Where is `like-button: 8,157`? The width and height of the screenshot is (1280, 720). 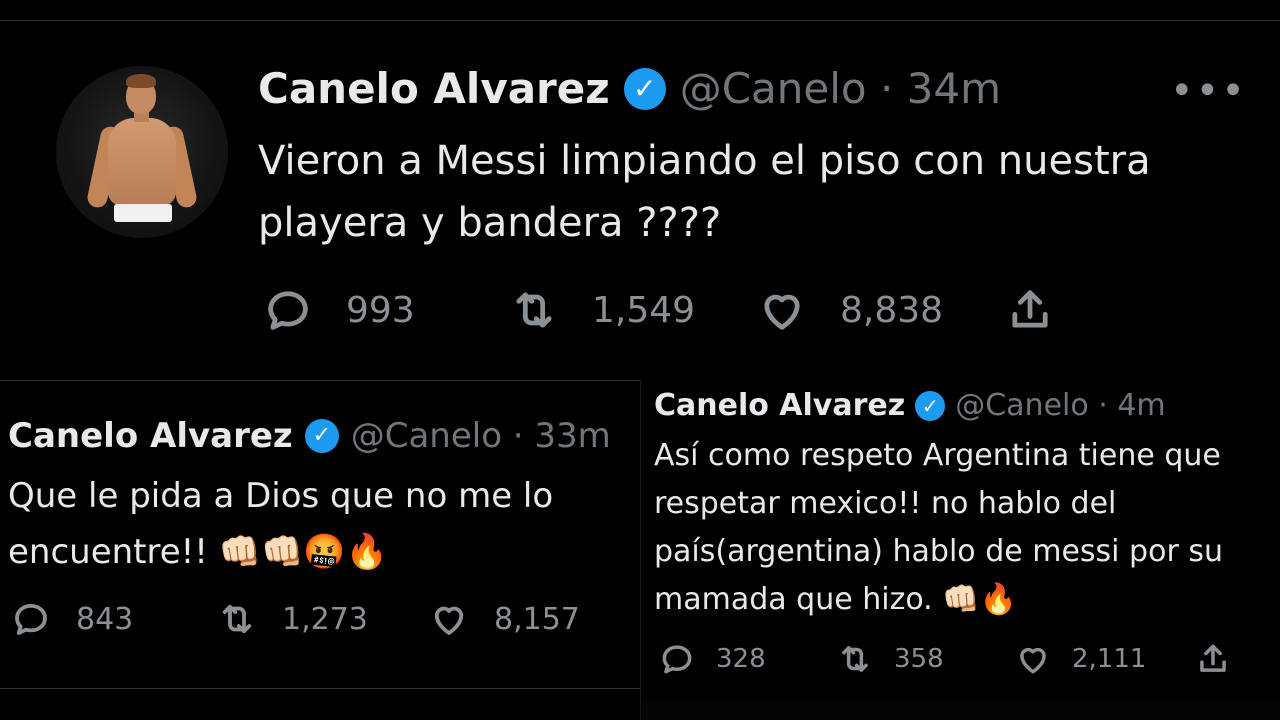
like-button: 8,157 is located at coordinates (504, 619).